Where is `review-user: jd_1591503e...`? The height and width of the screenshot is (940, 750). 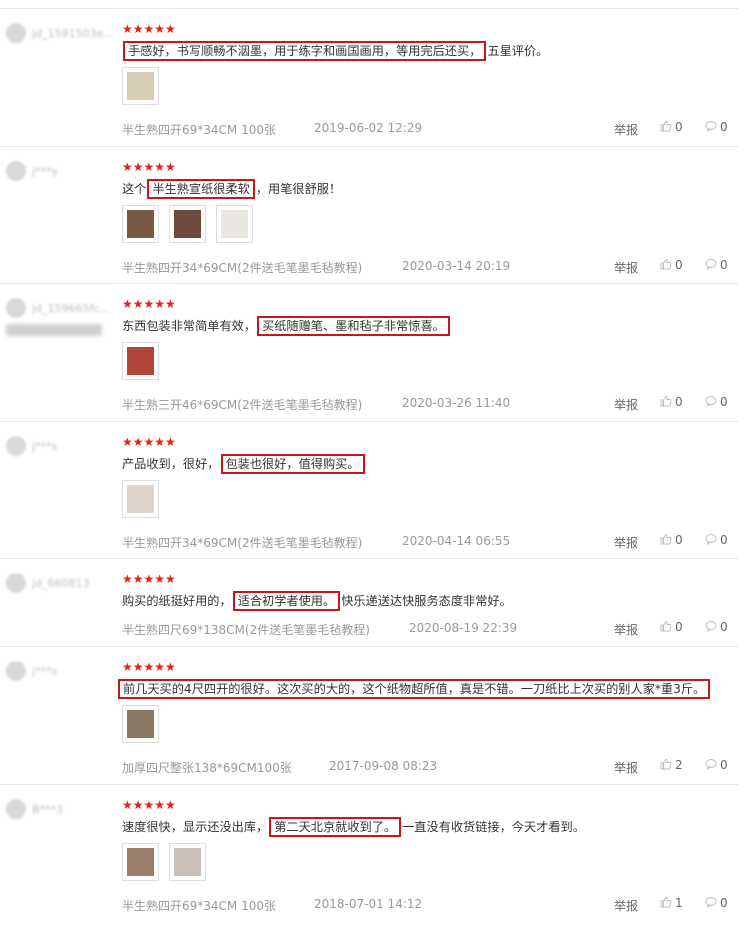
review-user: jd_1591503e... is located at coordinates (61, 33).